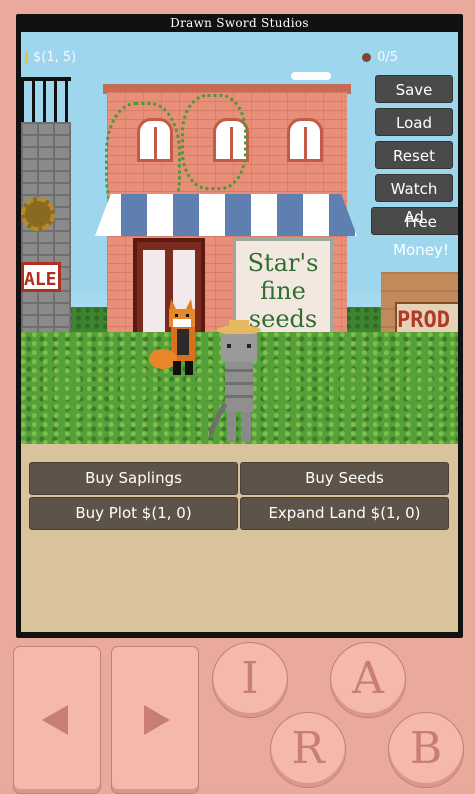  Describe the element at coordinates (26, 57) in the screenshot. I see `coin-icon` at that location.